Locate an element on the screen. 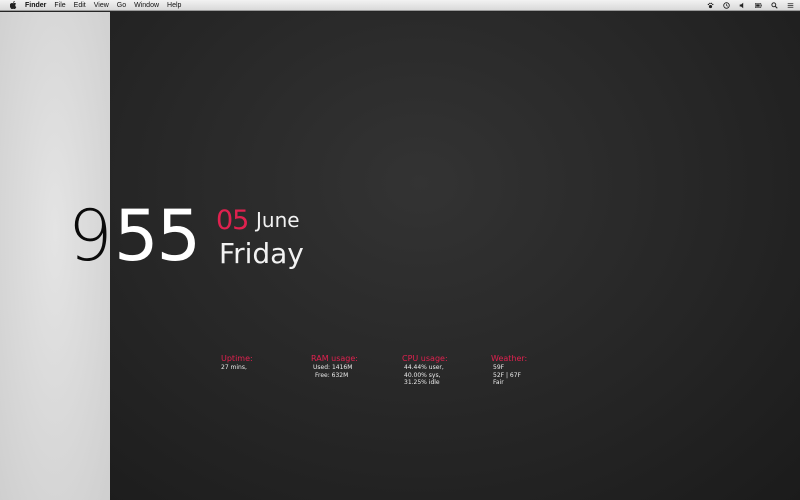 This screenshot has height=500, width=800. menu-file: File is located at coordinates (59, 5).